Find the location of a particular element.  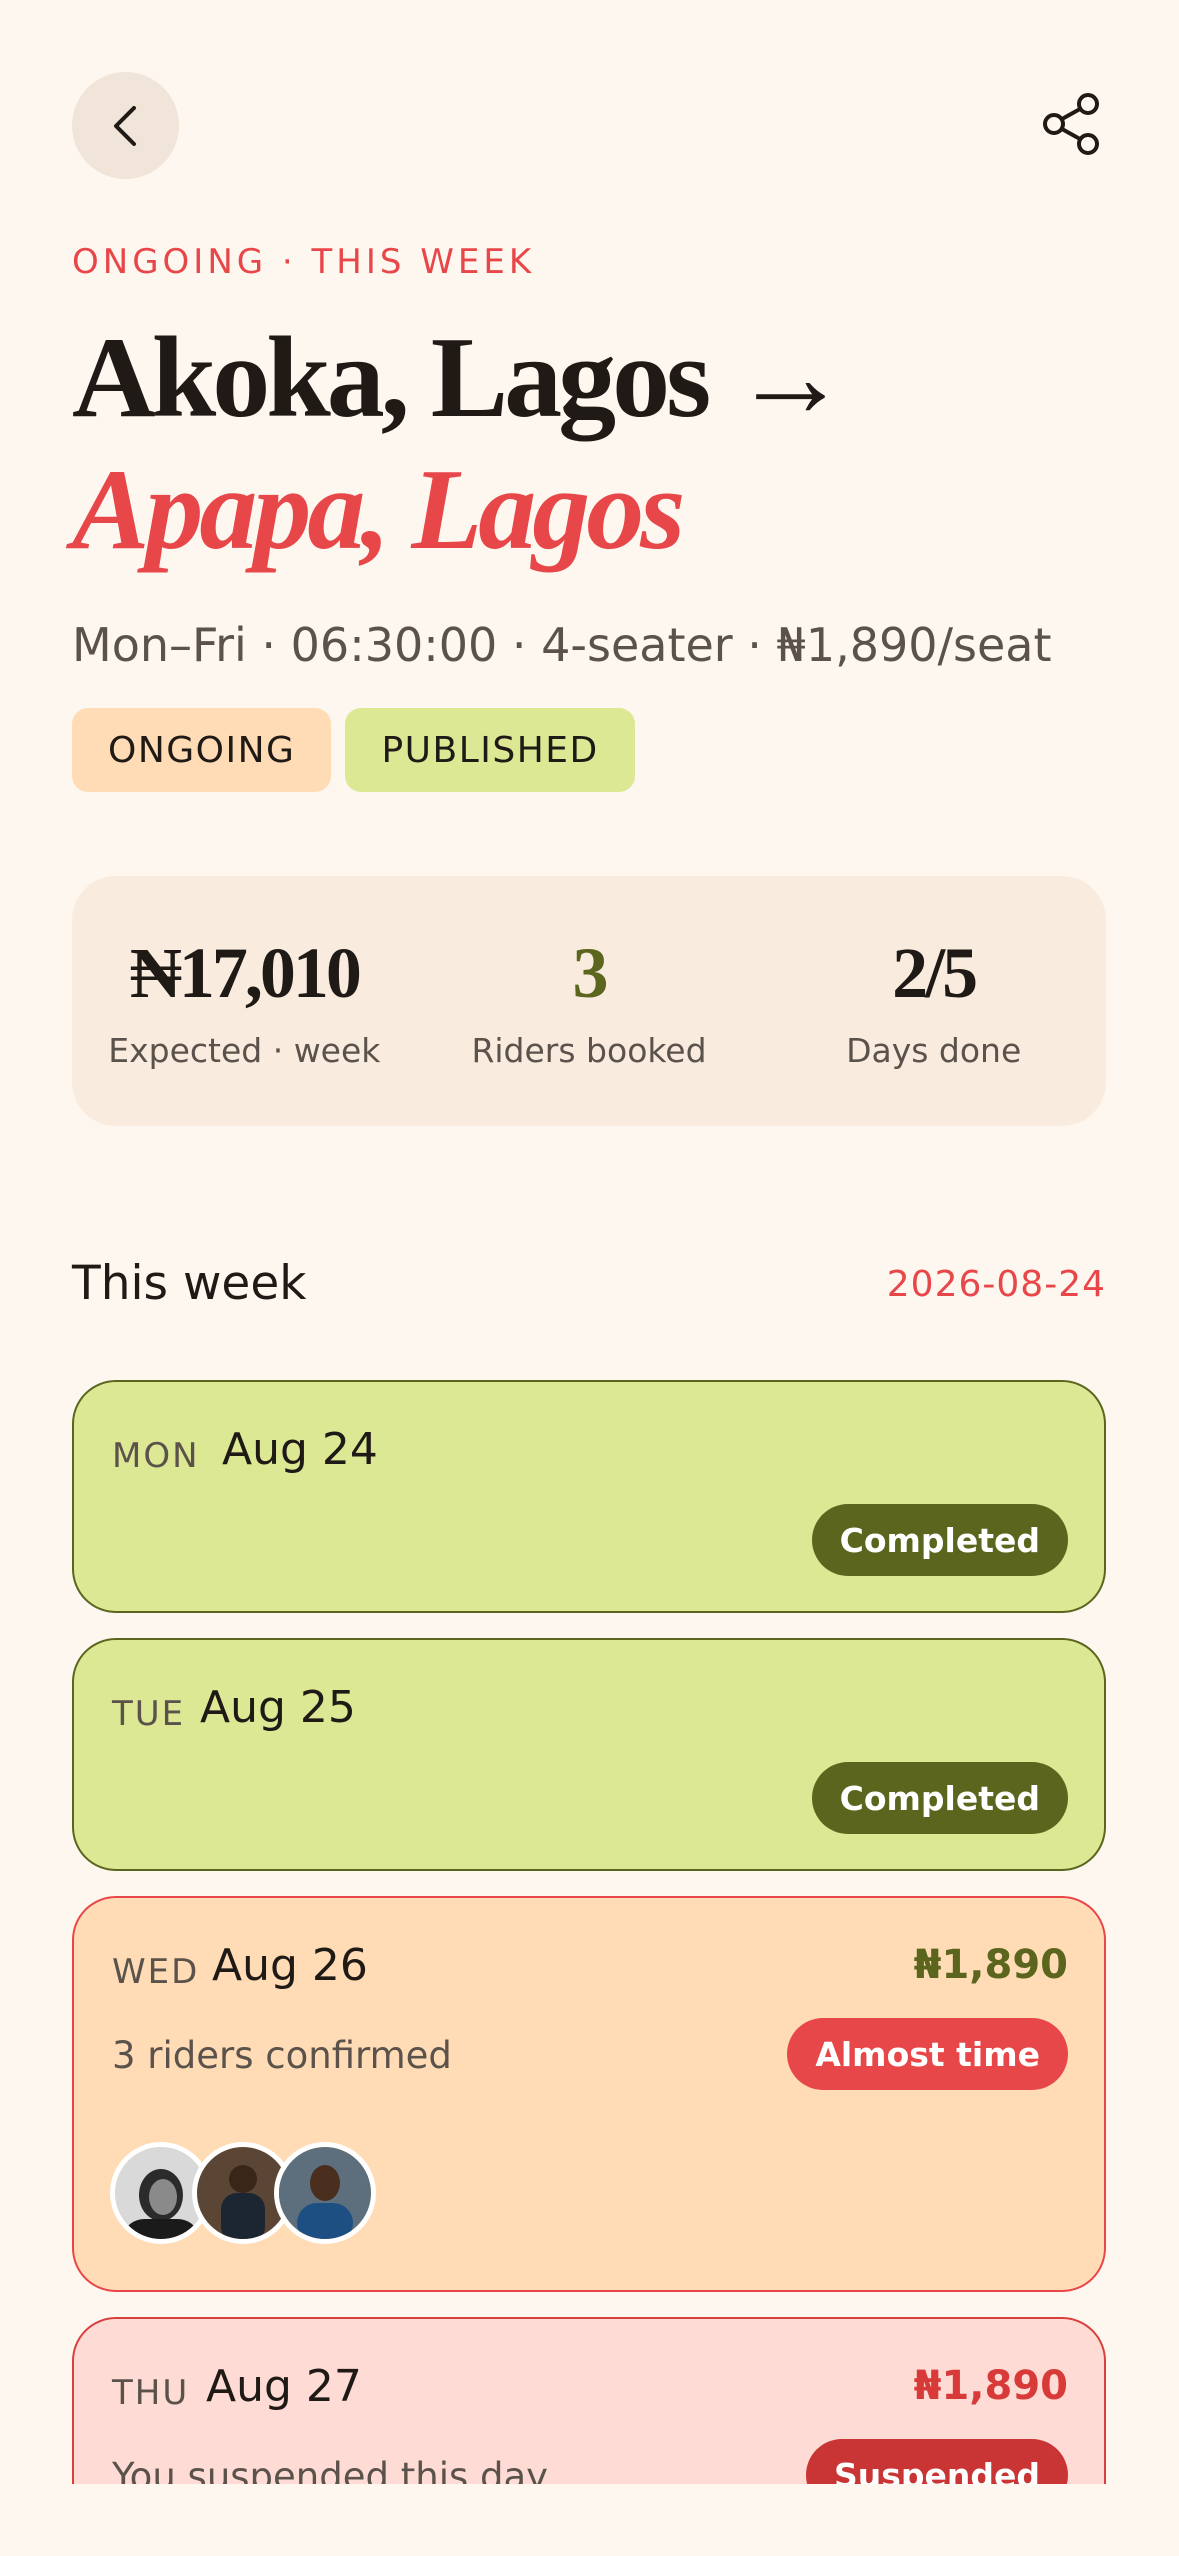

day-of-week: THU is located at coordinates (151, 2393).